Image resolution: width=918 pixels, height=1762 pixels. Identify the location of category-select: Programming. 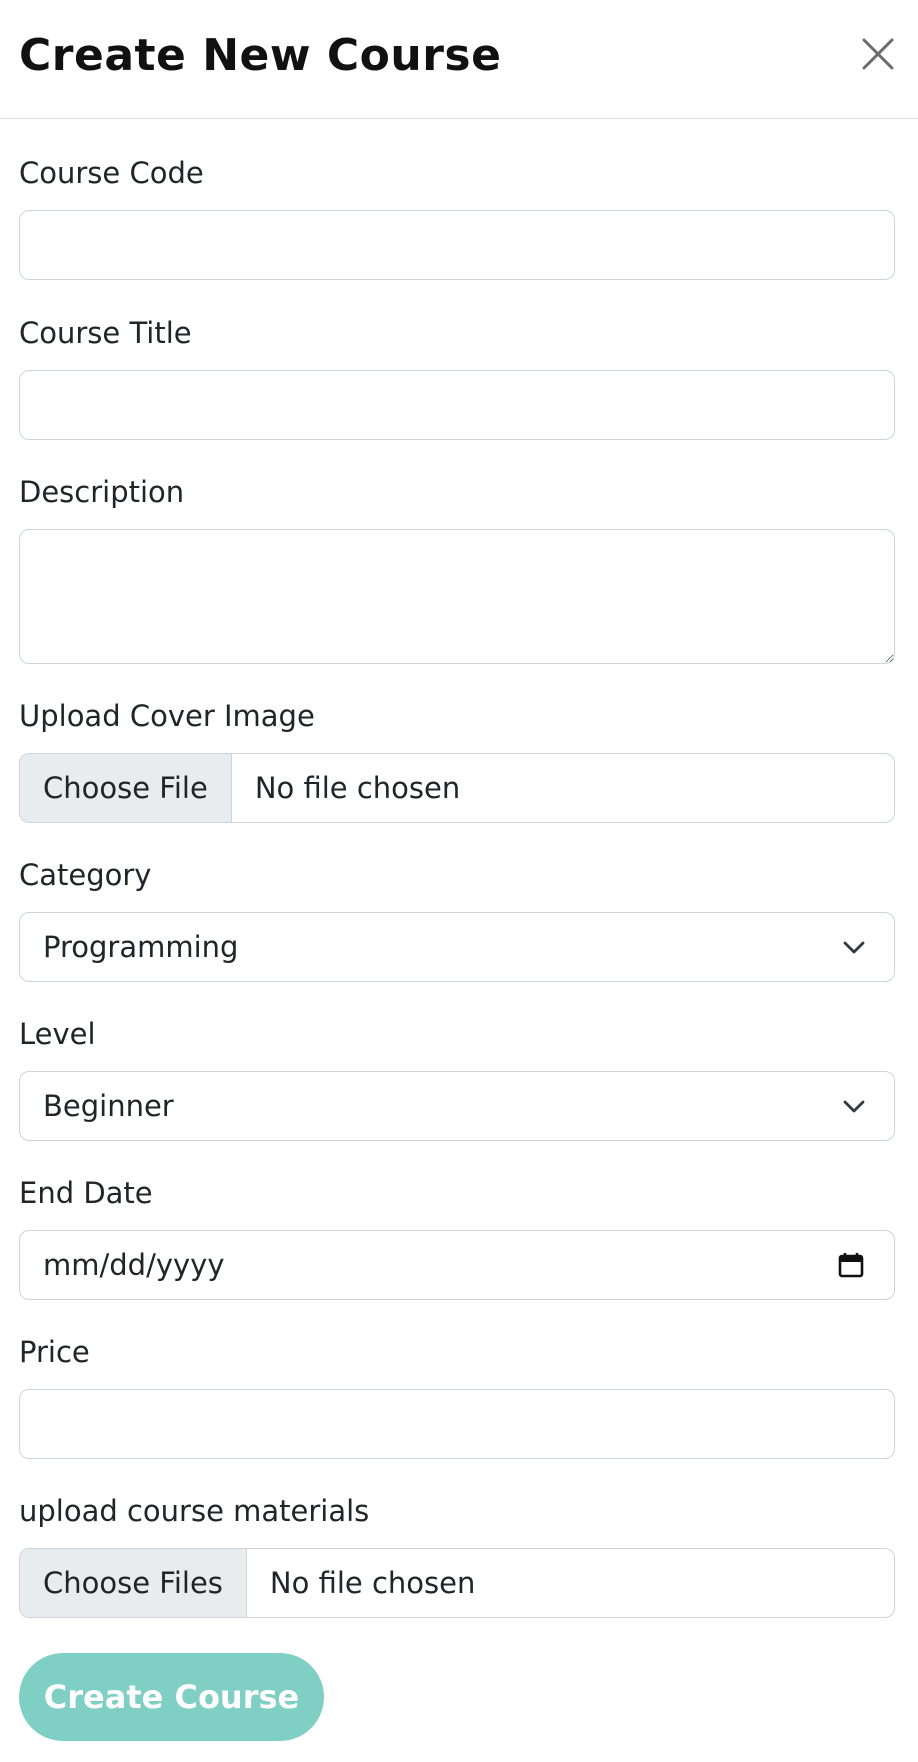
(457, 947).